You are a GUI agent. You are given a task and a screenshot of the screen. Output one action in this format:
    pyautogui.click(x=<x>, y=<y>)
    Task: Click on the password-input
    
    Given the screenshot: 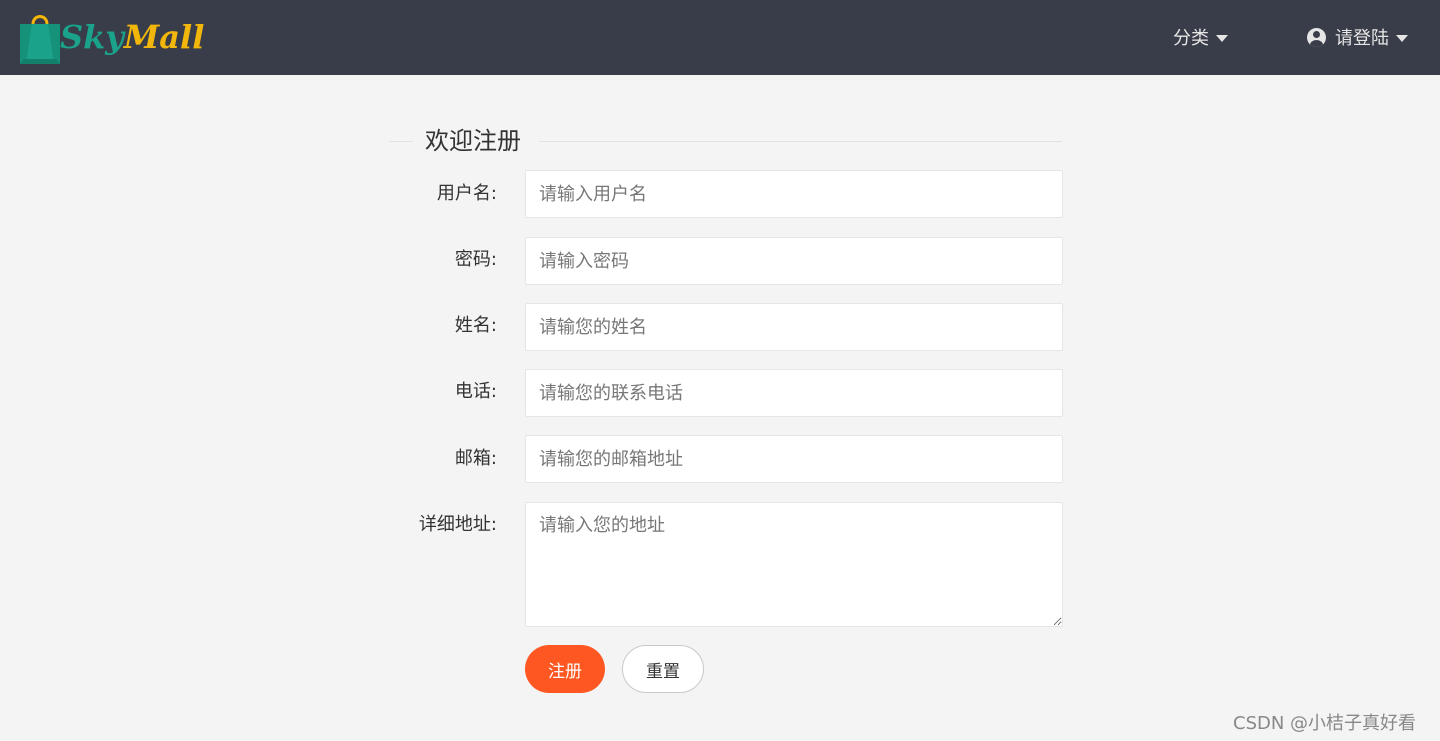 What is the action you would take?
    pyautogui.click(x=794, y=261)
    